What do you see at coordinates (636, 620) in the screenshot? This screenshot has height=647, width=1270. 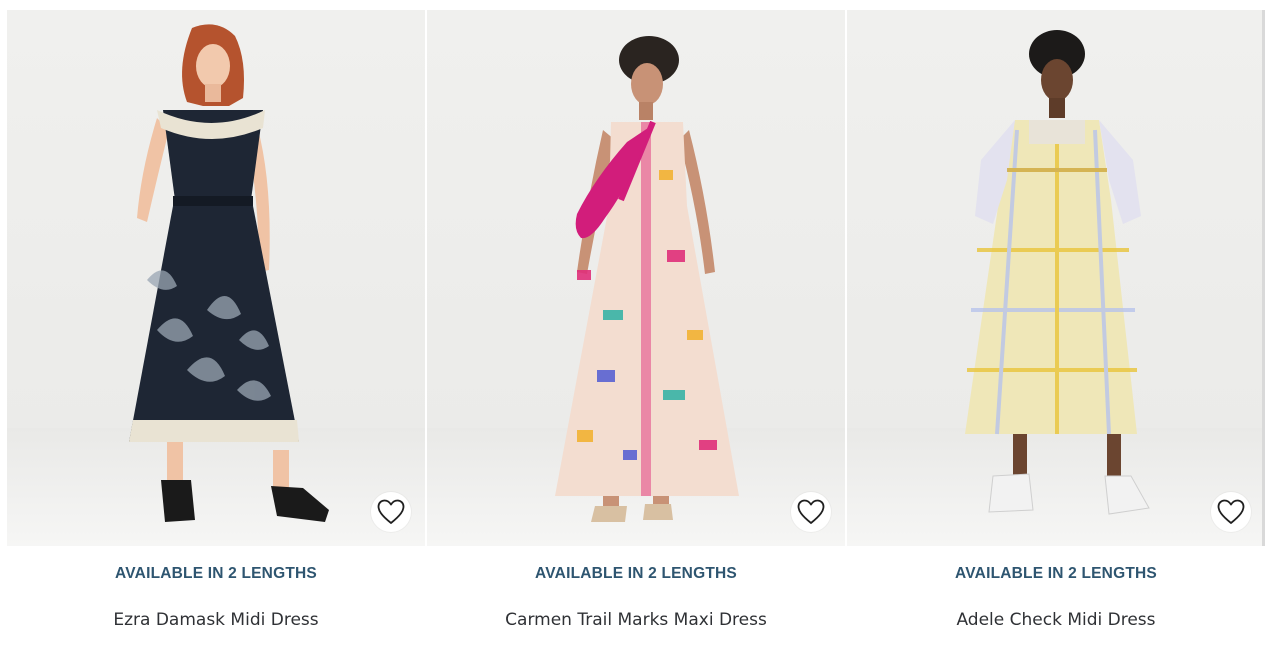 I see `product-name-link: Carmen Trail Marks Maxi Dress` at bounding box center [636, 620].